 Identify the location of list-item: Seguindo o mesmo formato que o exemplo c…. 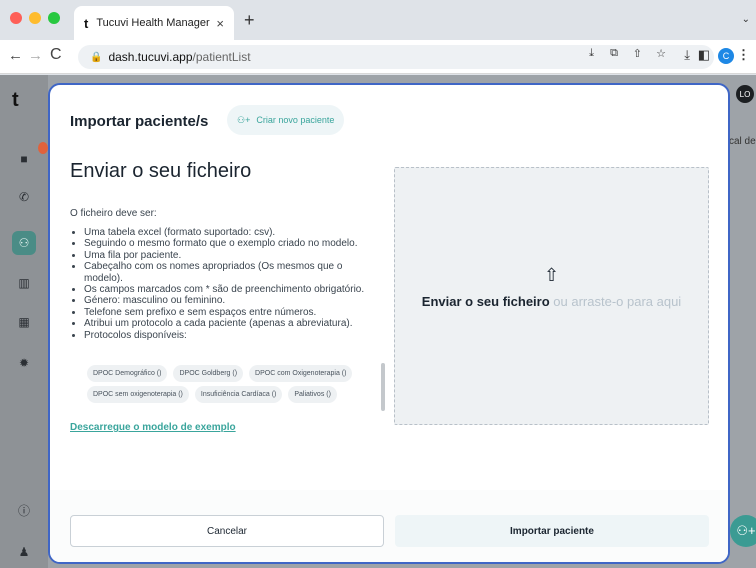
(232, 243).